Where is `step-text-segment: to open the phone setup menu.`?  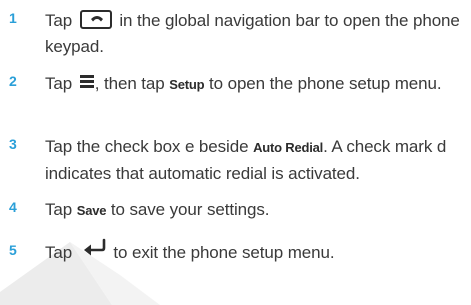
step-text-segment: to open the phone setup menu. is located at coordinates (323, 83).